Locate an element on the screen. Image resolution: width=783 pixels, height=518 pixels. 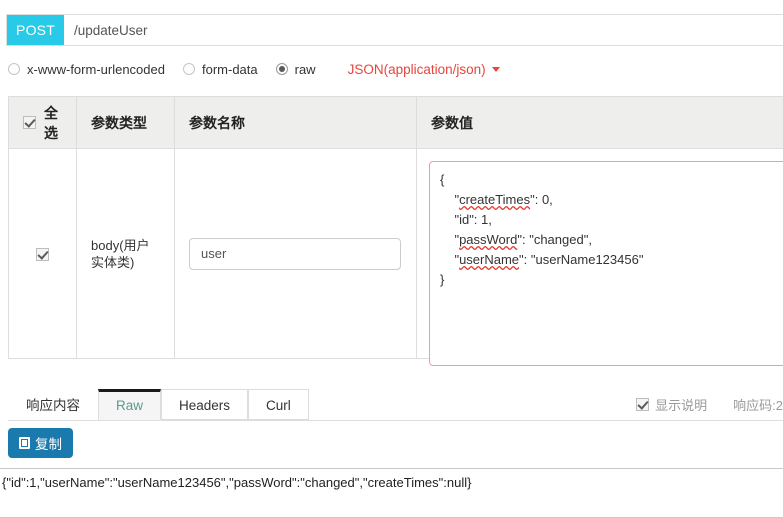
column-header-param-name: 参数名称 is located at coordinates (296, 123).